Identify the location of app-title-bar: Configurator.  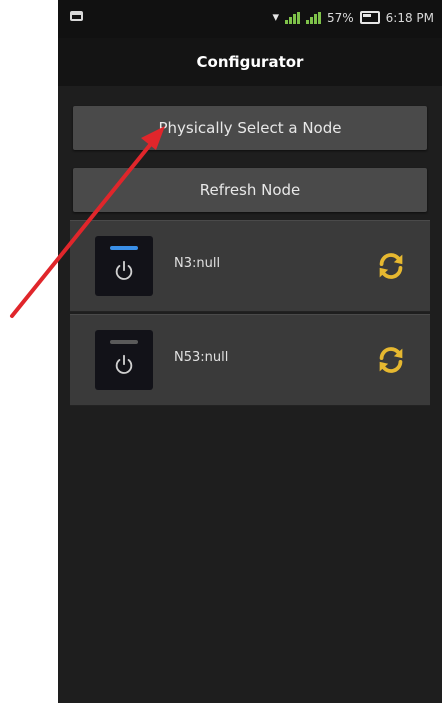
(250, 62).